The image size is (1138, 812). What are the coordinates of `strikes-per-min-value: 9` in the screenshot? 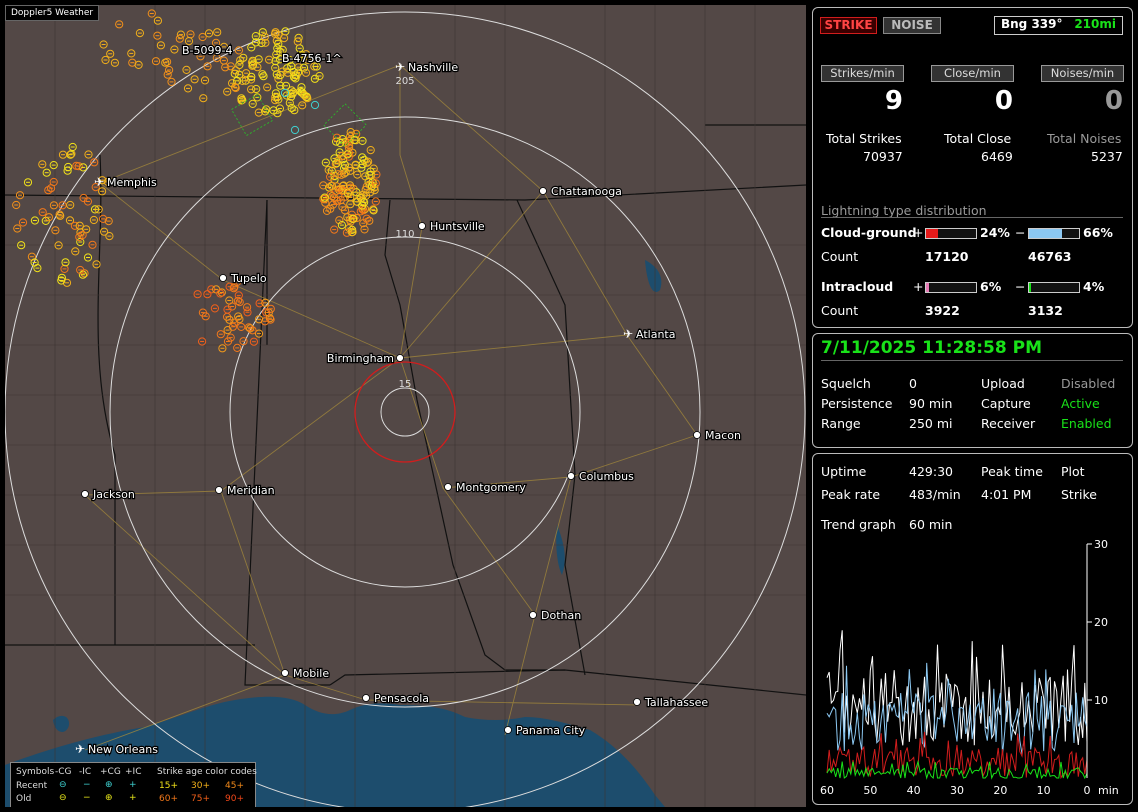 It's located at (893, 101).